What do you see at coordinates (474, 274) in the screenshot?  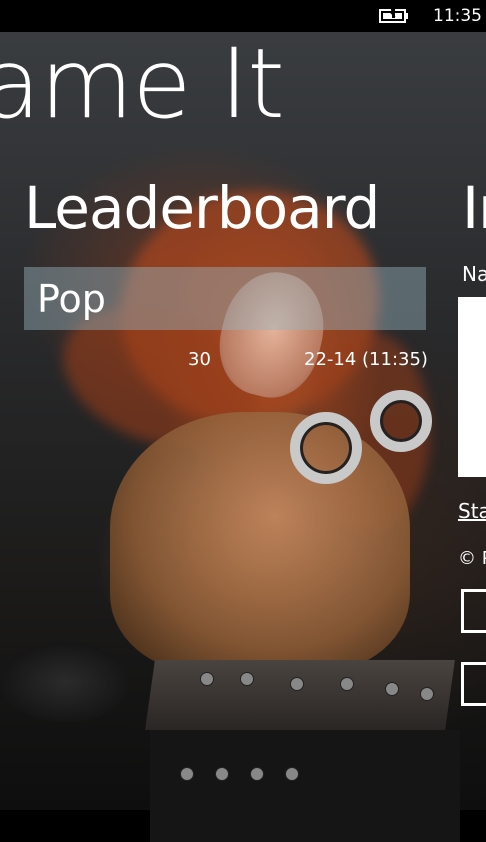 I see `name-label: Na` at bounding box center [474, 274].